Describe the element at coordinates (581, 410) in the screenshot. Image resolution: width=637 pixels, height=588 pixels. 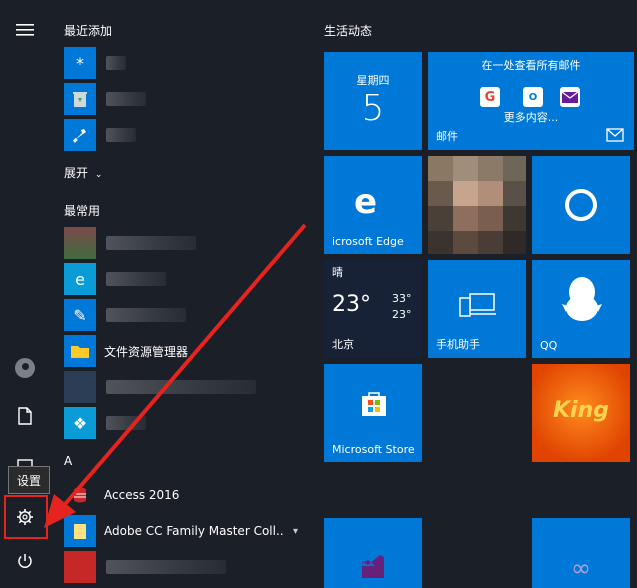
I see `king-logo: King` at that location.